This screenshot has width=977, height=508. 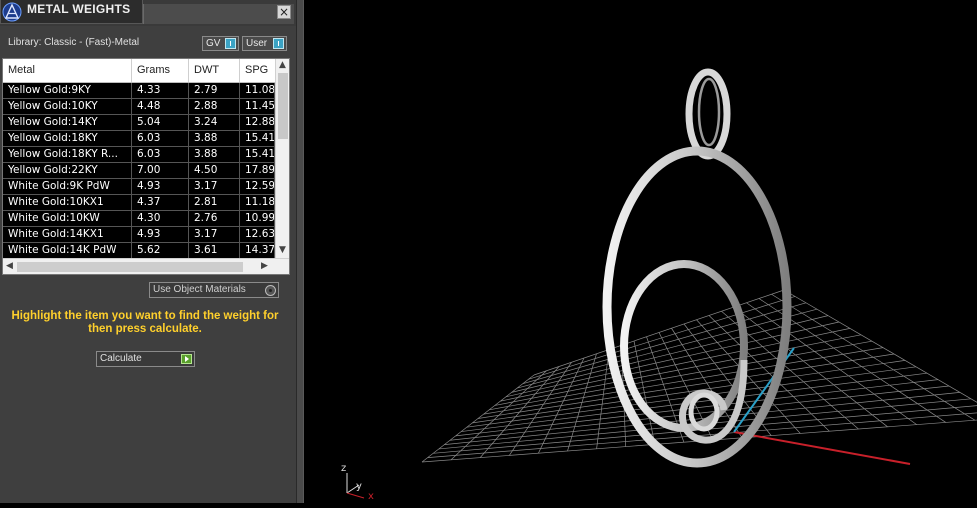 I want to click on panel-title-tab: METAL WEIGHTS, so click(x=71, y=12).